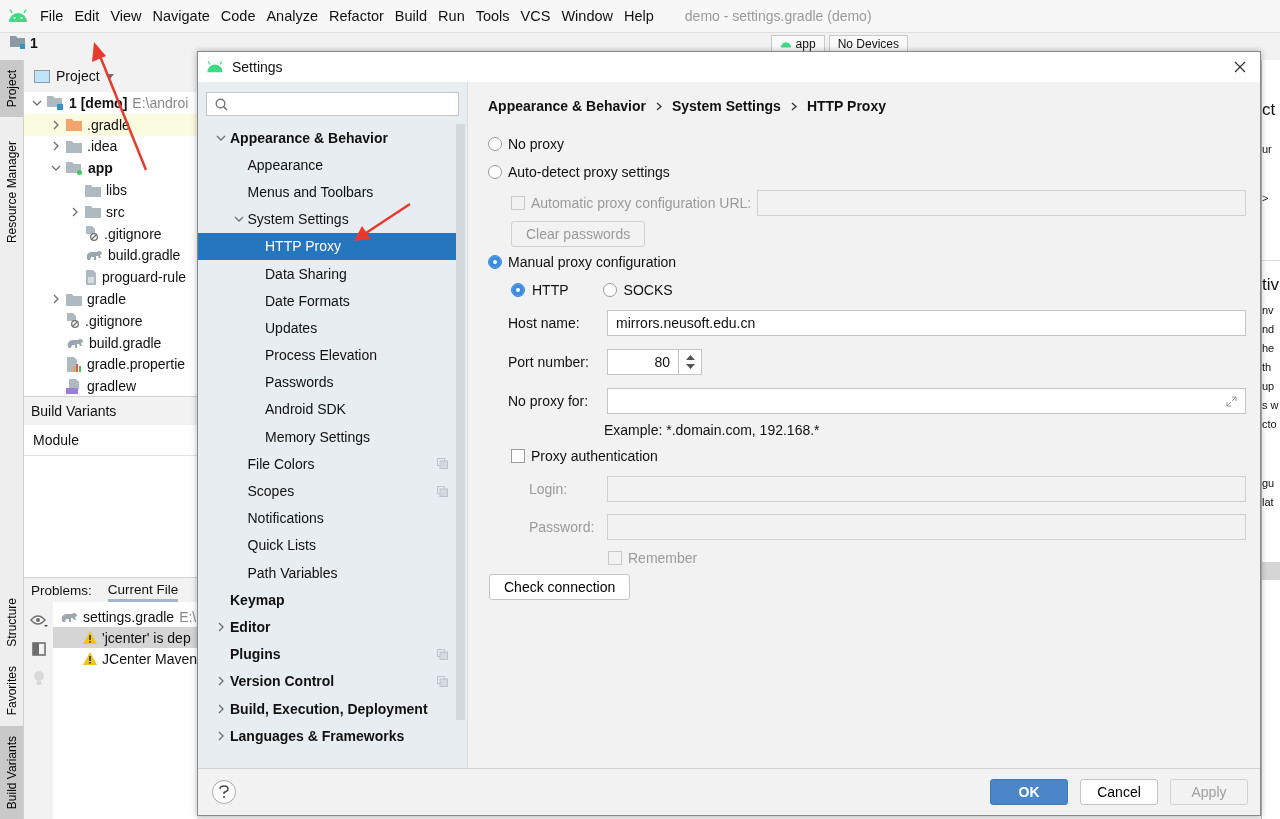 Image resolution: width=1280 pixels, height=819 pixels. Describe the element at coordinates (567, 106) in the screenshot. I see `breadcrumb-item: Appearance & Behavior` at that location.